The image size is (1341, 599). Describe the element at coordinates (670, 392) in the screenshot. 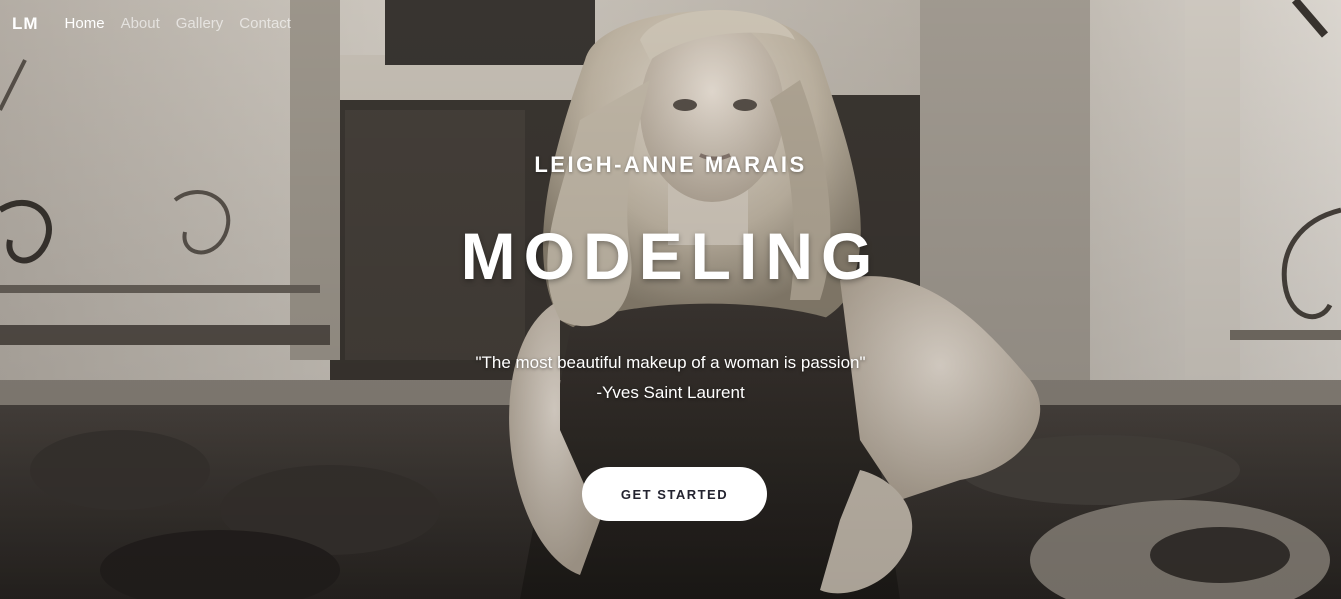

I see `hero-quote-author: -Yves Saint Laurent` at that location.